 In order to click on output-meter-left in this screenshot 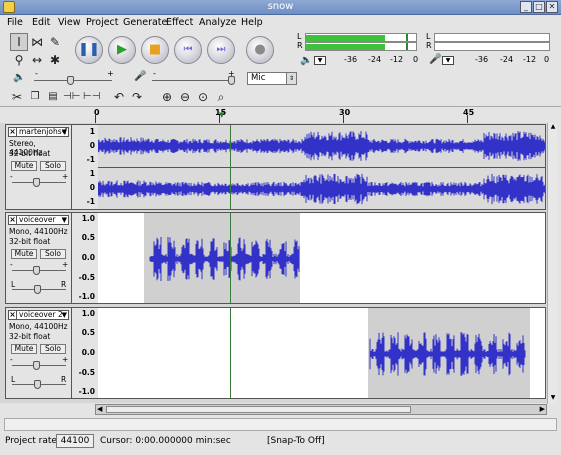, I will do `click(361, 37)`.